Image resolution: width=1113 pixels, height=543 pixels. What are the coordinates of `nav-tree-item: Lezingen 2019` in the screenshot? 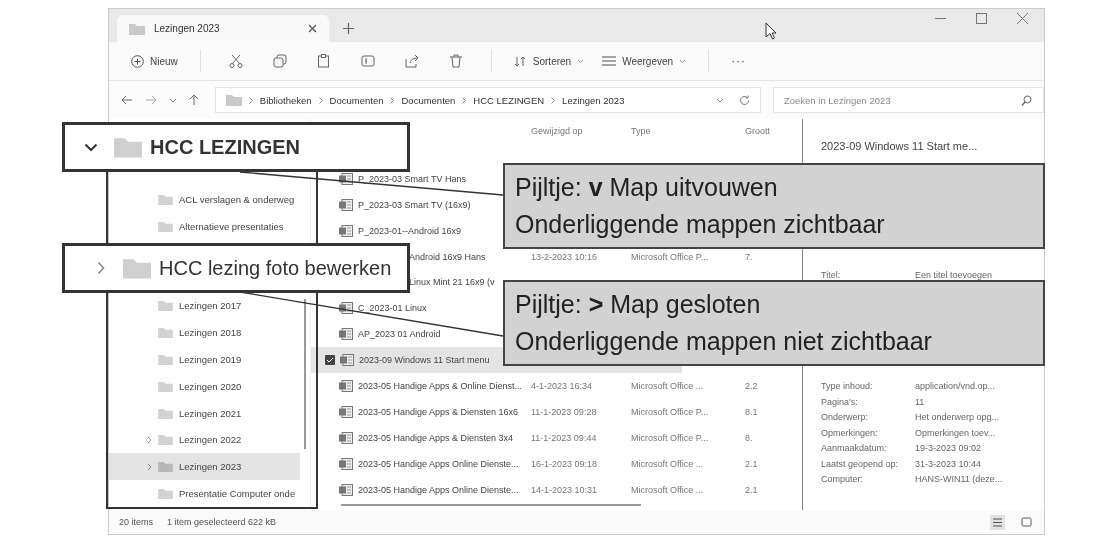 It's located at (204, 359).